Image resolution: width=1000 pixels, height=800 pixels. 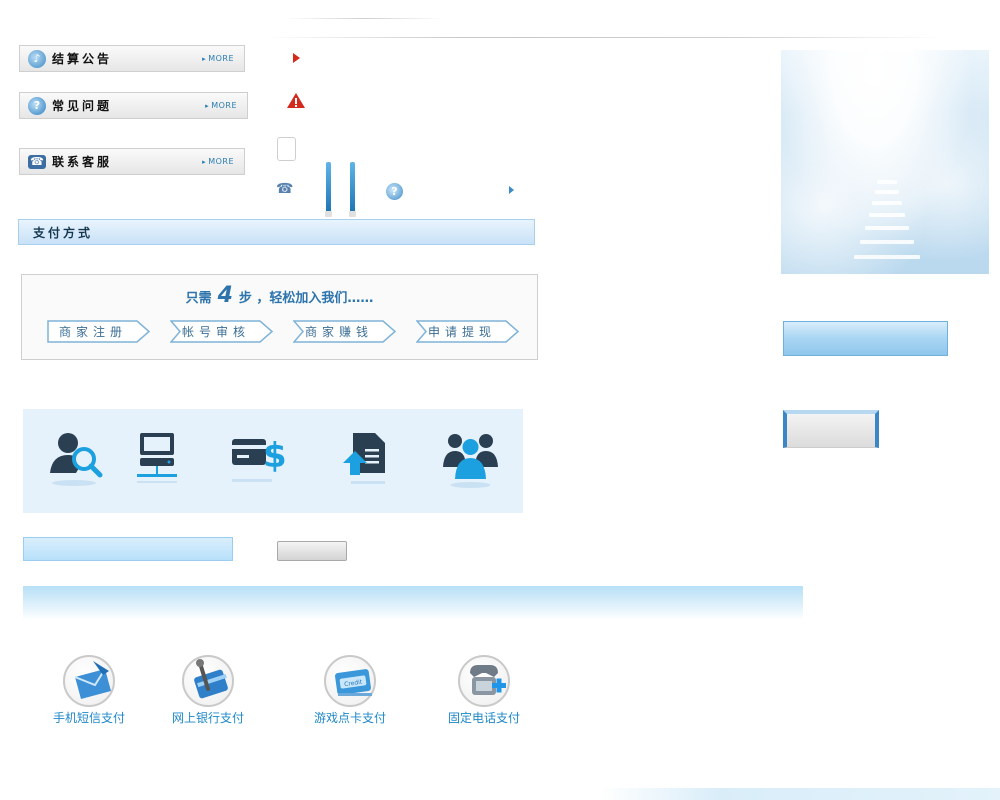 What do you see at coordinates (285, 189) in the screenshot?
I see `phone-small-icon: ☎` at bounding box center [285, 189].